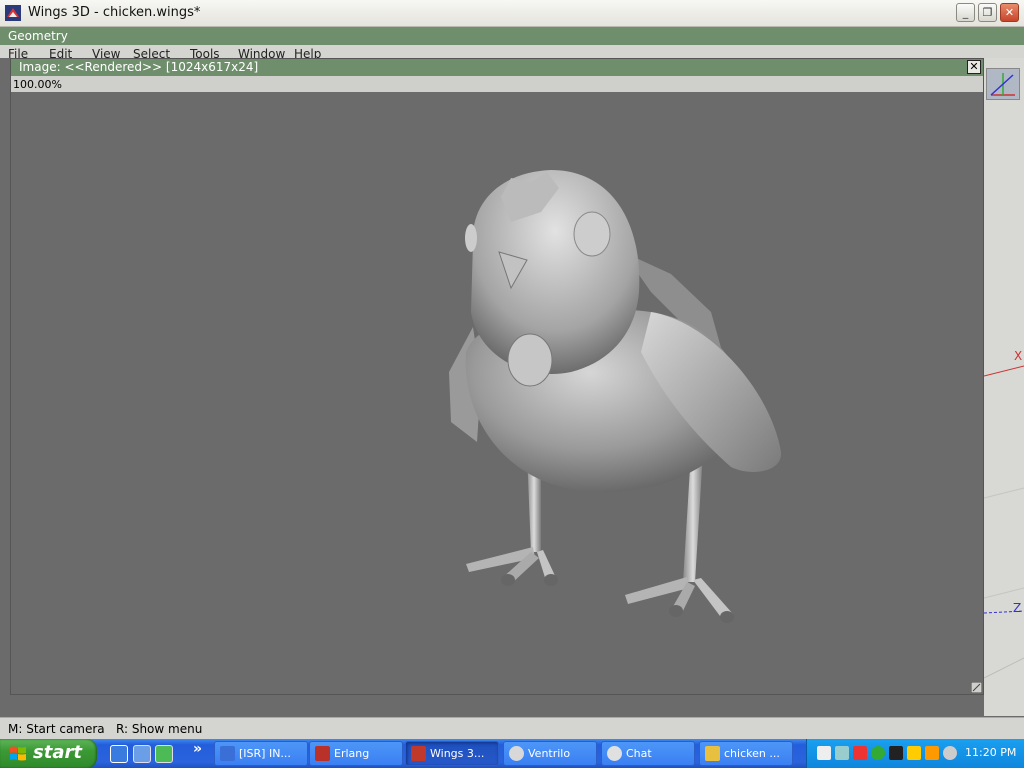  I want to click on menu-view: View, so click(106, 52).